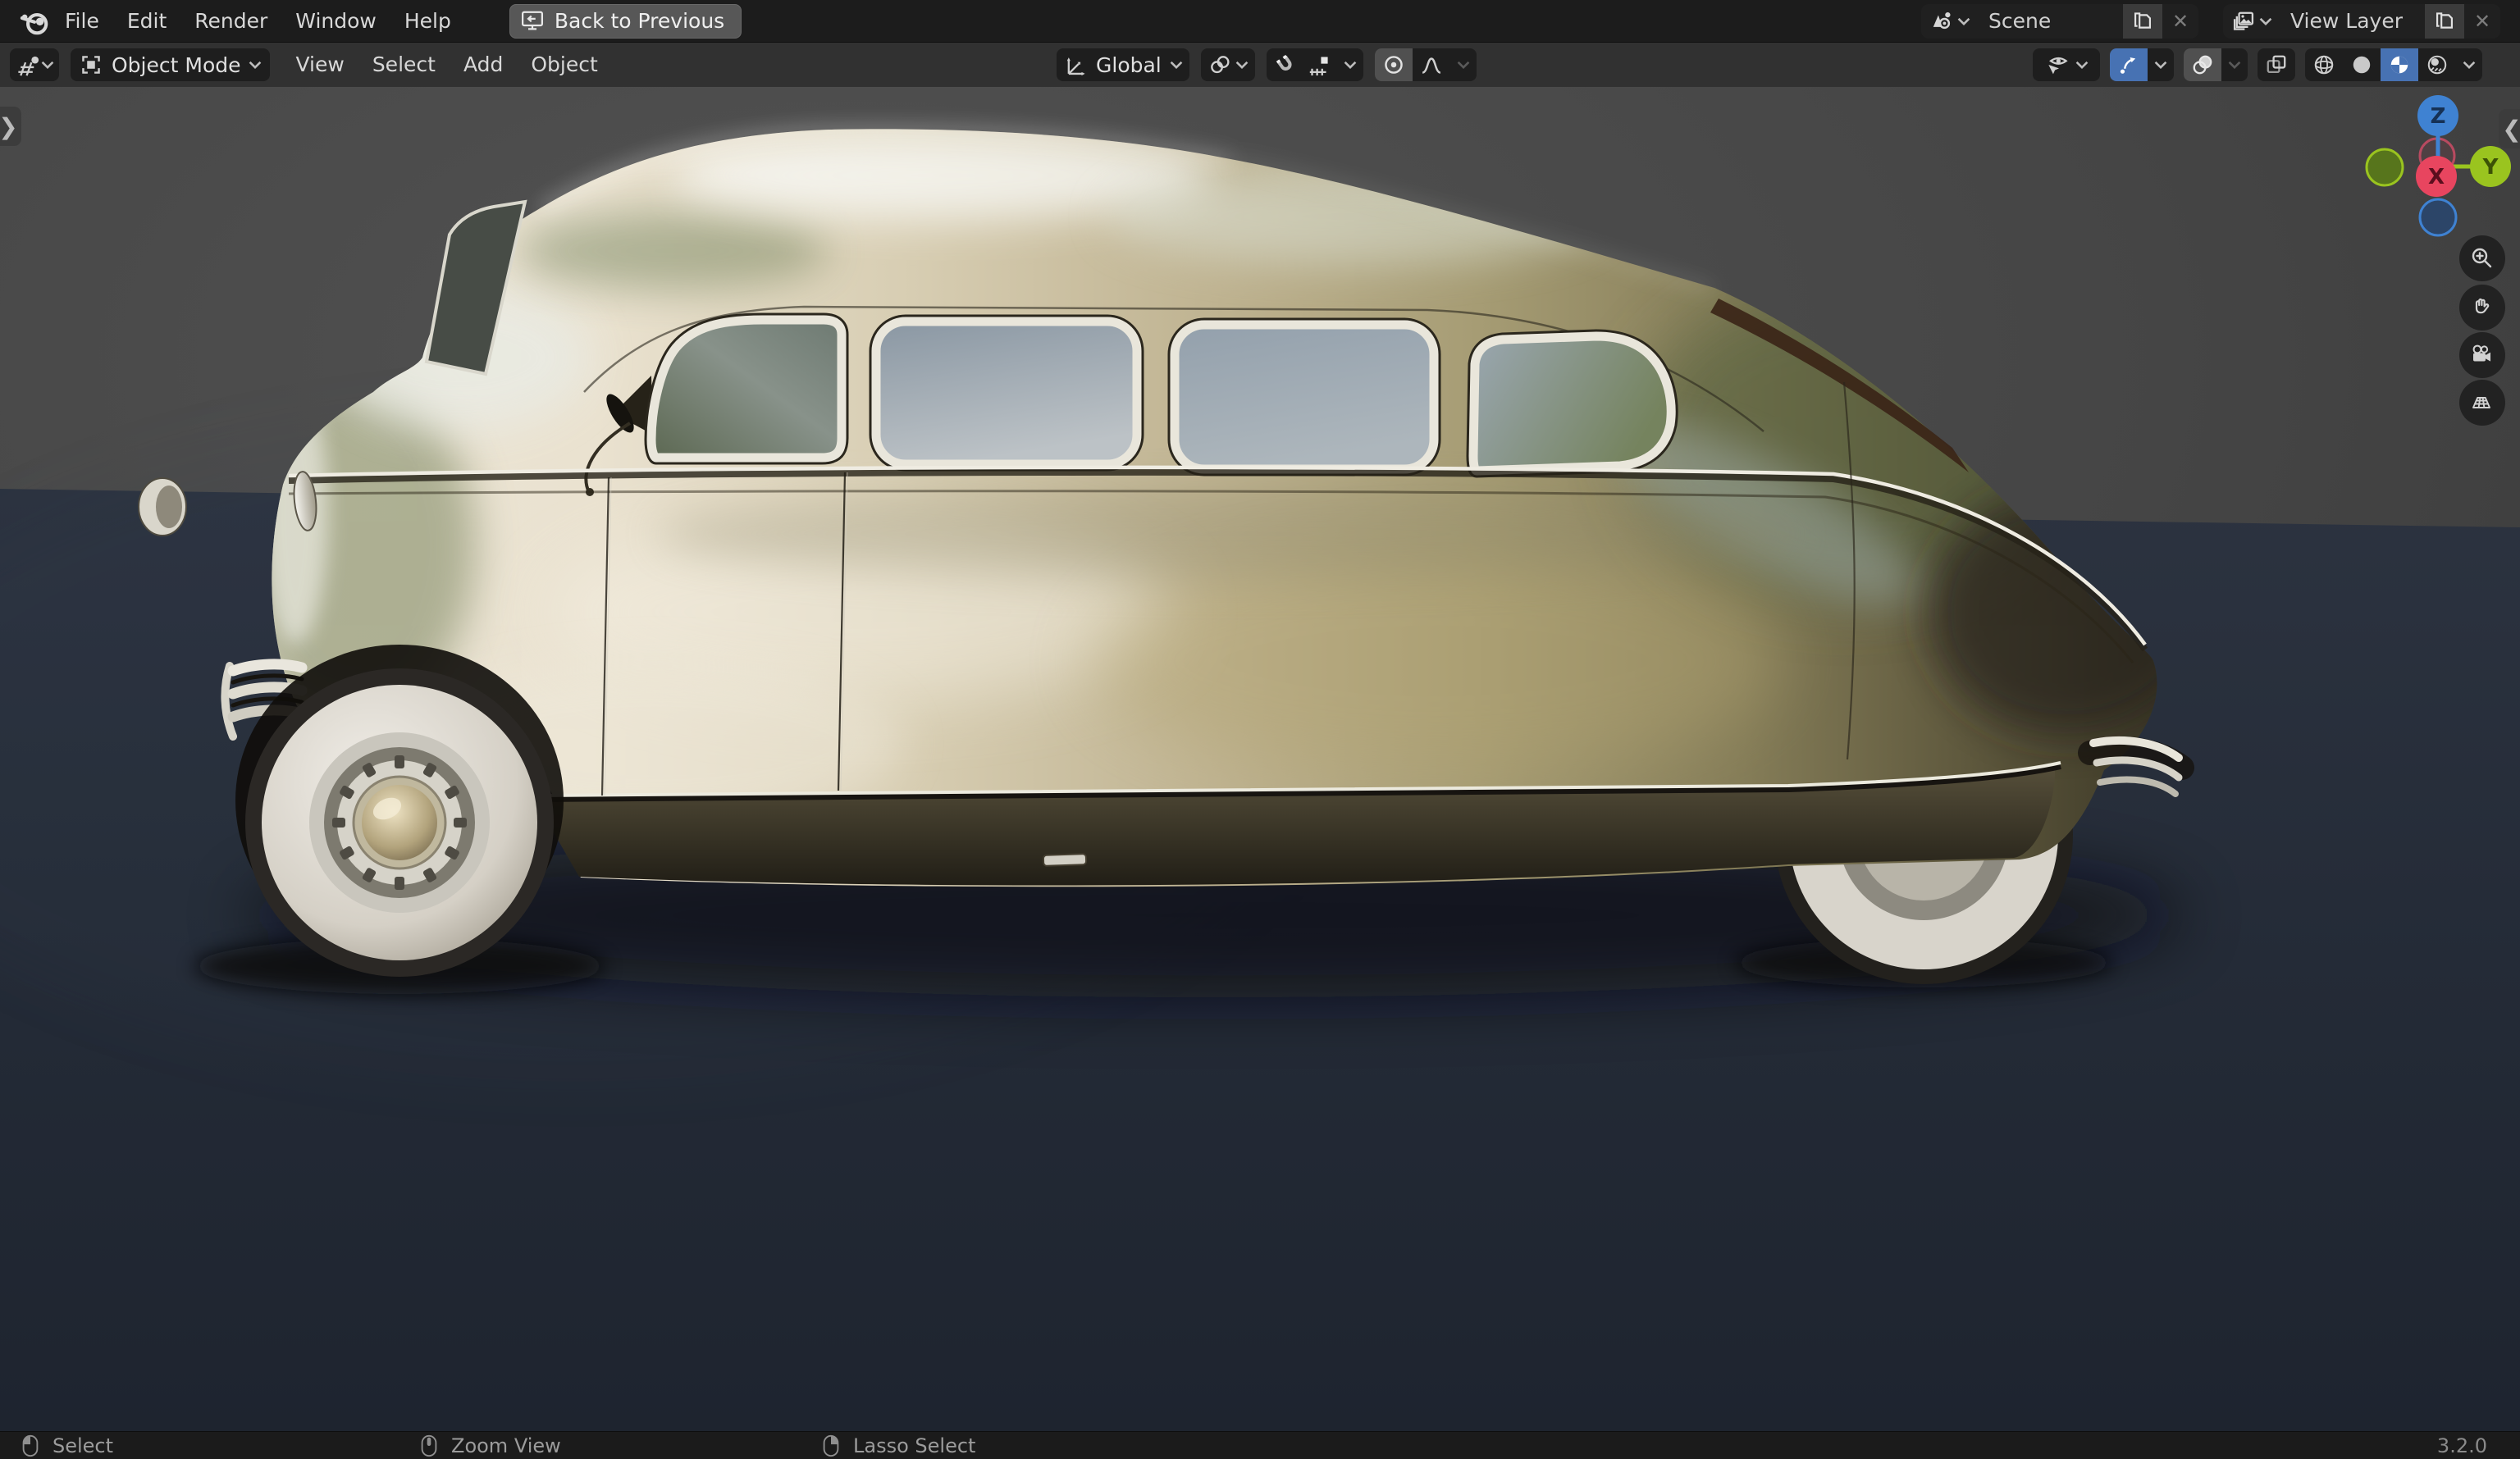 This screenshot has height=1459, width=2520. I want to click on view-layer-name-field: View Layer, so click(2352, 21).